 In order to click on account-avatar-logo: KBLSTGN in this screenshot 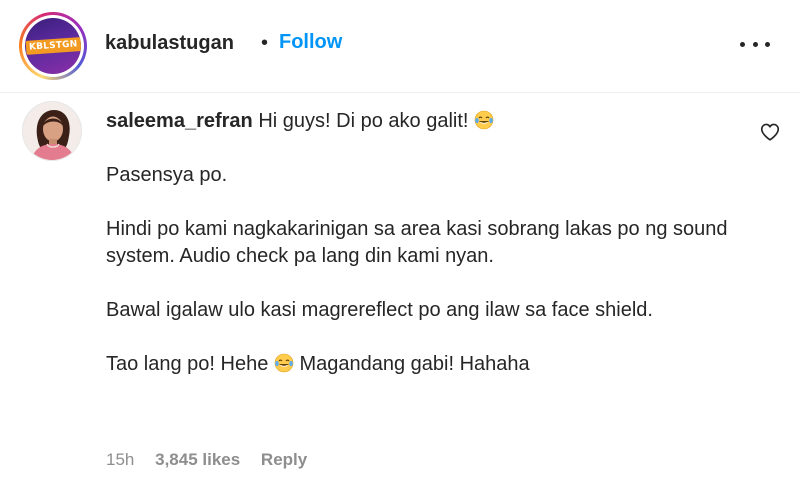, I will do `click(53, 46)`.